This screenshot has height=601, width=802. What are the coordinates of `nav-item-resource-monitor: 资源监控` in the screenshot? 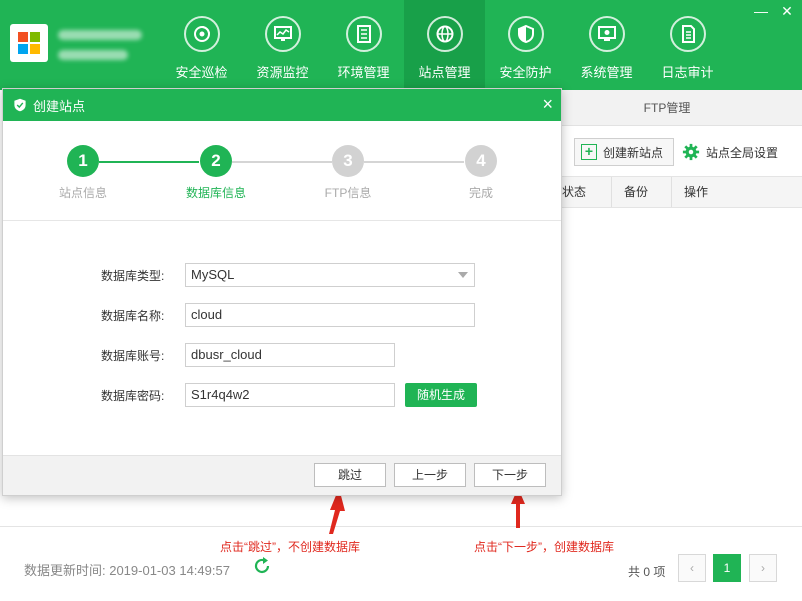 It's located at (282, 45).